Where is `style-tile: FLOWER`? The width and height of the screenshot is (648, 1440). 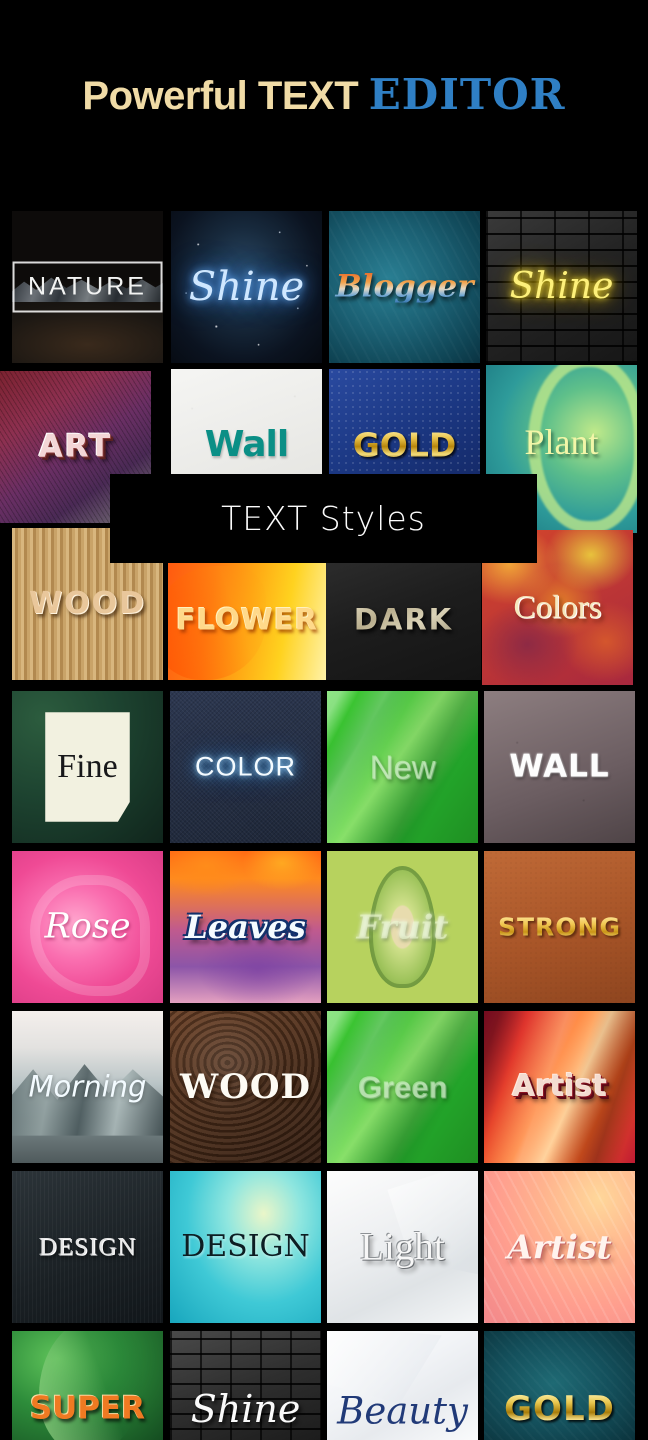 style-tile: FLOWER is located at coordinates (247, 620).